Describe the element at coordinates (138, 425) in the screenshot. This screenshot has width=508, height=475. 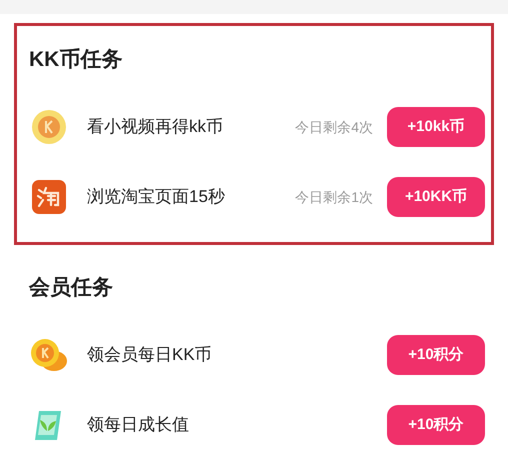
I see `task-label: 领每日成长值` at that location.